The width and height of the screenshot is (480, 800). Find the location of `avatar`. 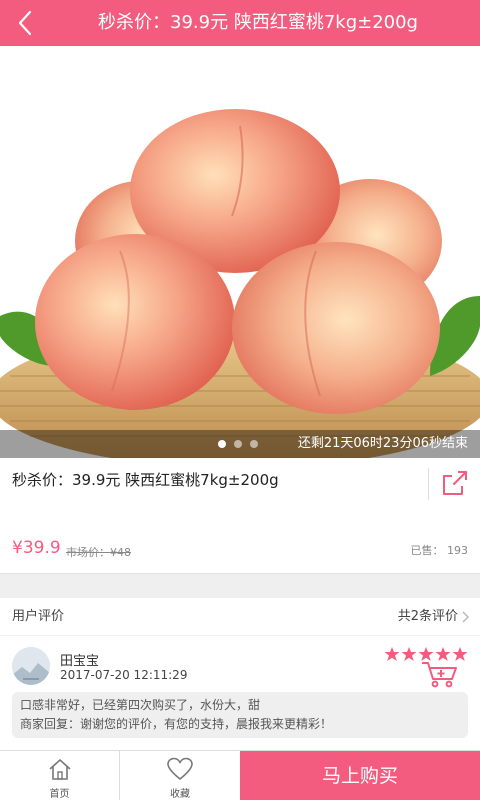

avatar is located at coordinates (31, 666).